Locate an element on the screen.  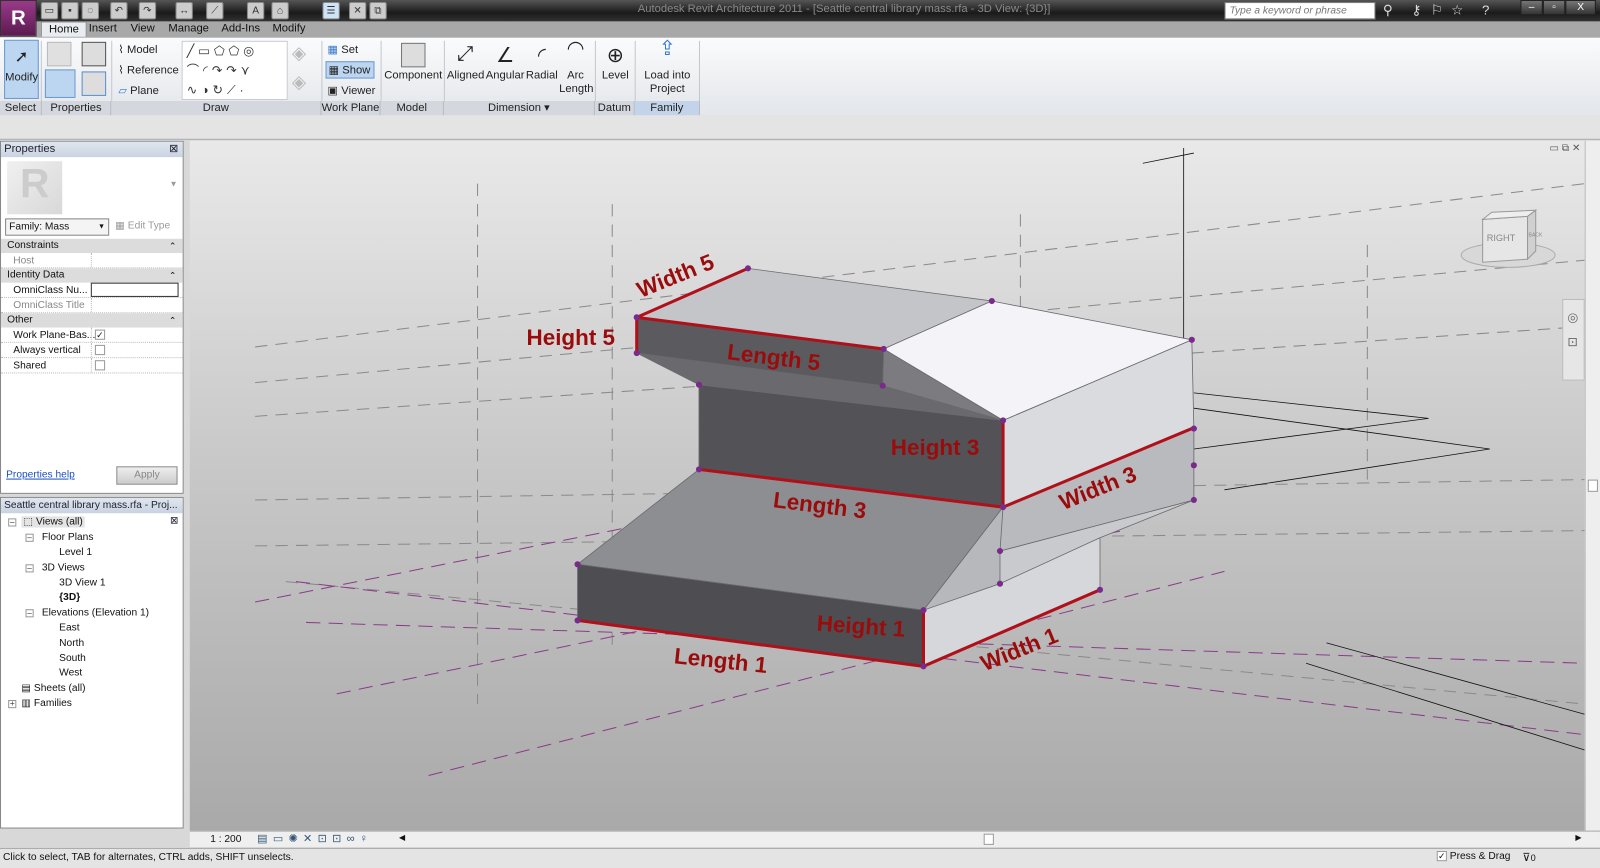
tree-north: North is located at coordinates (71, 643).